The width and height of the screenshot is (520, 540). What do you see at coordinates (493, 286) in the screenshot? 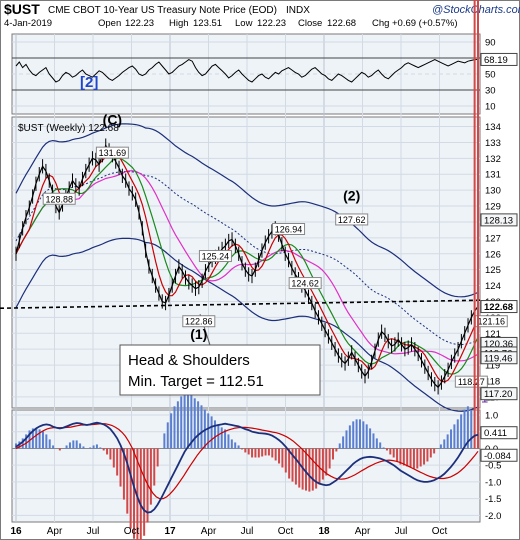
I see `price-tick-label: 124` at bounding box center [493, 286].